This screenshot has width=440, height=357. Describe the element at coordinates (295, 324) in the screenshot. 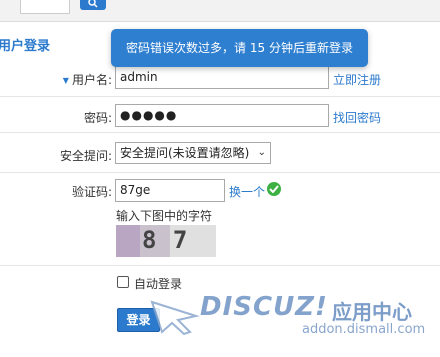

I see `watermark: DISCUZ! 应用中心 addon.dismall.com` at that location.